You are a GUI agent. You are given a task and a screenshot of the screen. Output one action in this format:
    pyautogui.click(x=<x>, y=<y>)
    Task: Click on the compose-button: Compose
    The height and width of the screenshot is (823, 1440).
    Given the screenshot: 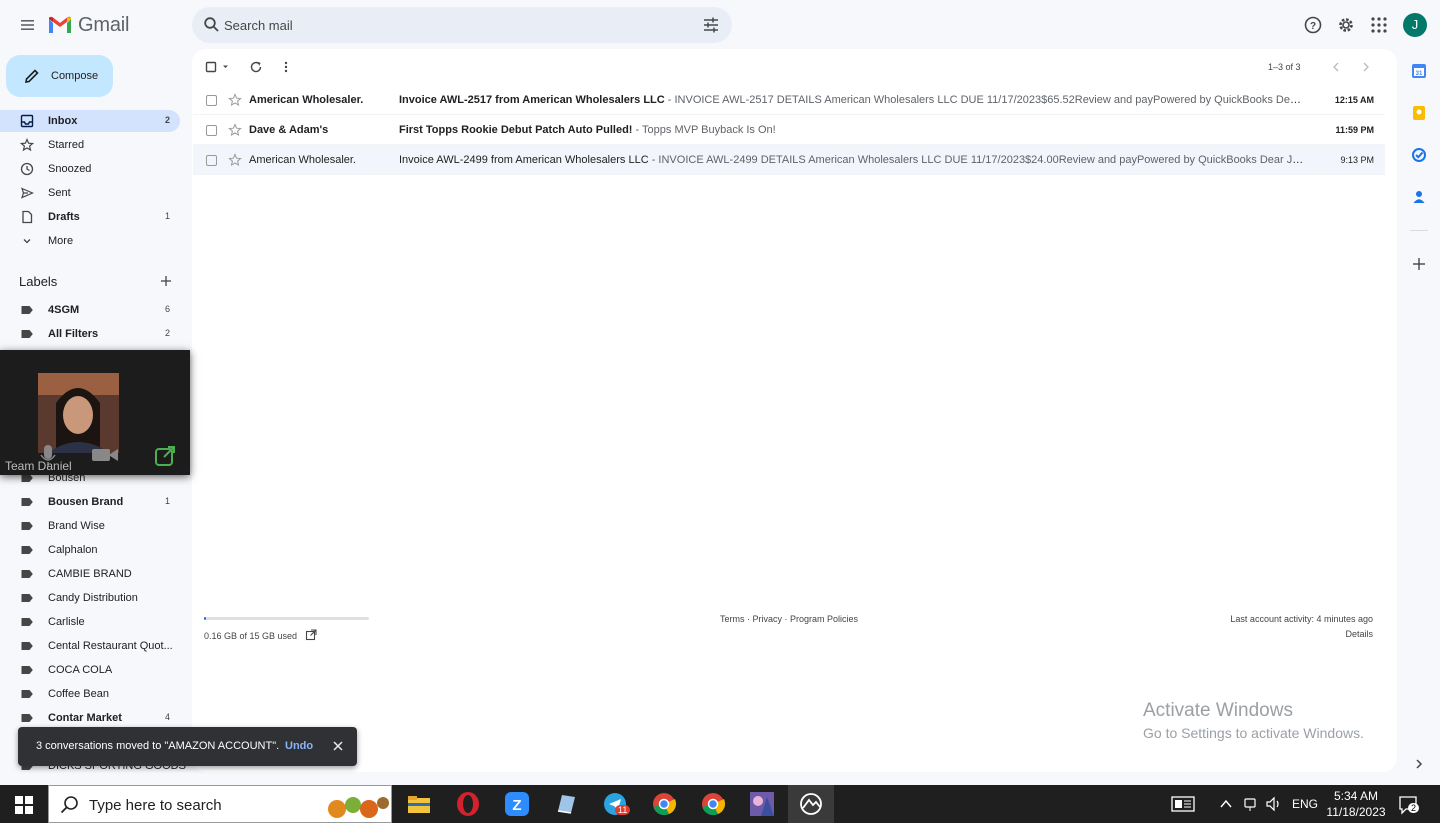 What is the action you would take?
    pyautogui.click(x=59, y=76)
    